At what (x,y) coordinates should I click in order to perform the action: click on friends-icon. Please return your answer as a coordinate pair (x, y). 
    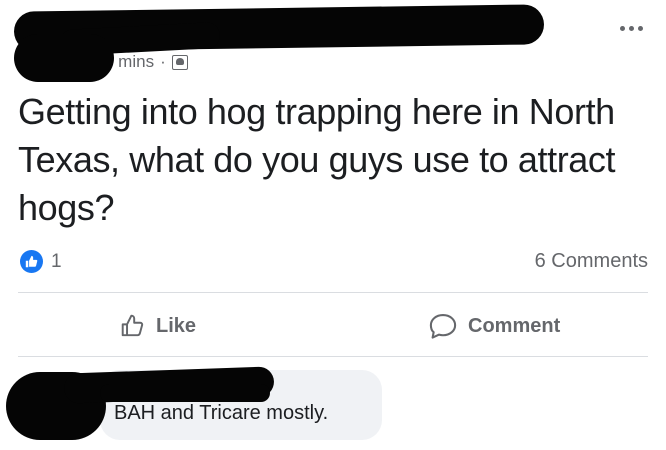
    Looking at the image, I should click on (179, 62).